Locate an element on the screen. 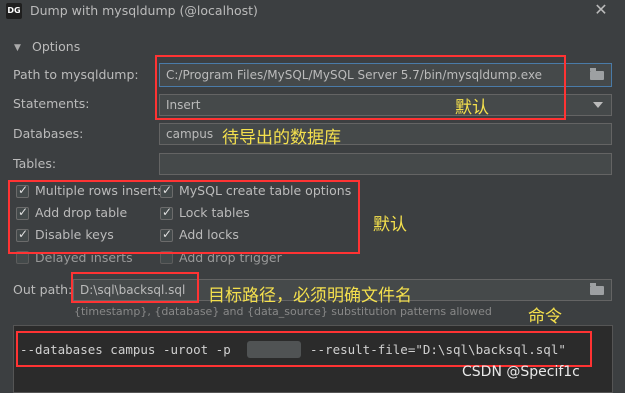 The width and height of the screenshot is (625, 393). annotation-default-1: 默认 is located at coordinates (472, 108).